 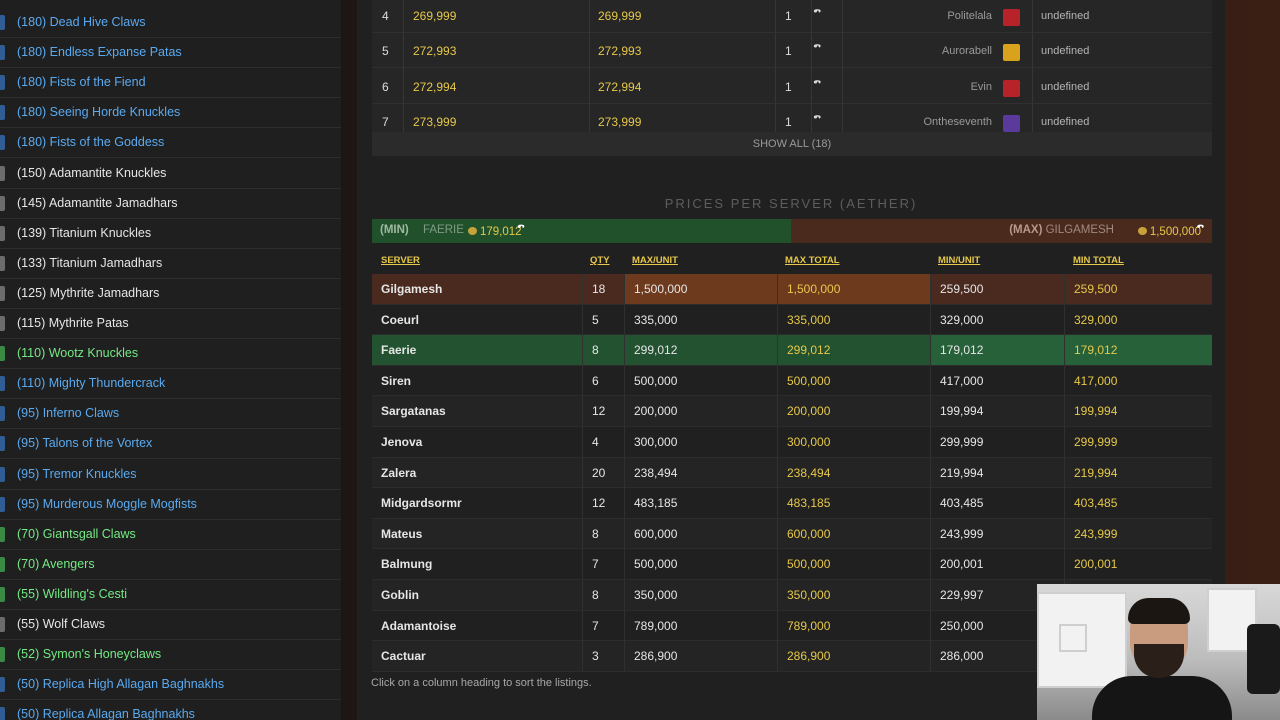 What do you see at coordinates (603, 472) in the screenshot?
I see `server-qty: 20` at bounding box center [603, 472].